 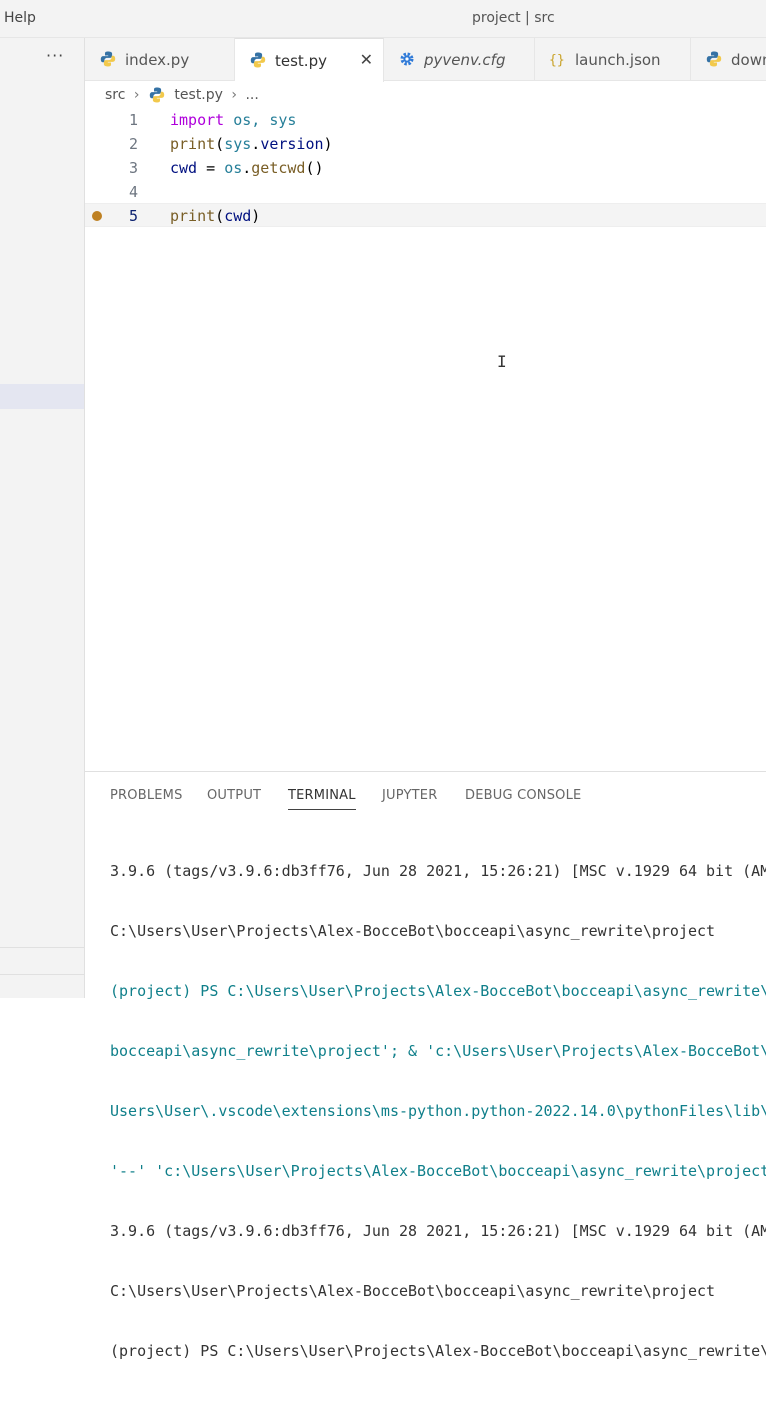 What do you see at coordinates (133, 144) in the screenshot?
I see `line-number: 2` at bounding box center [133, 144].